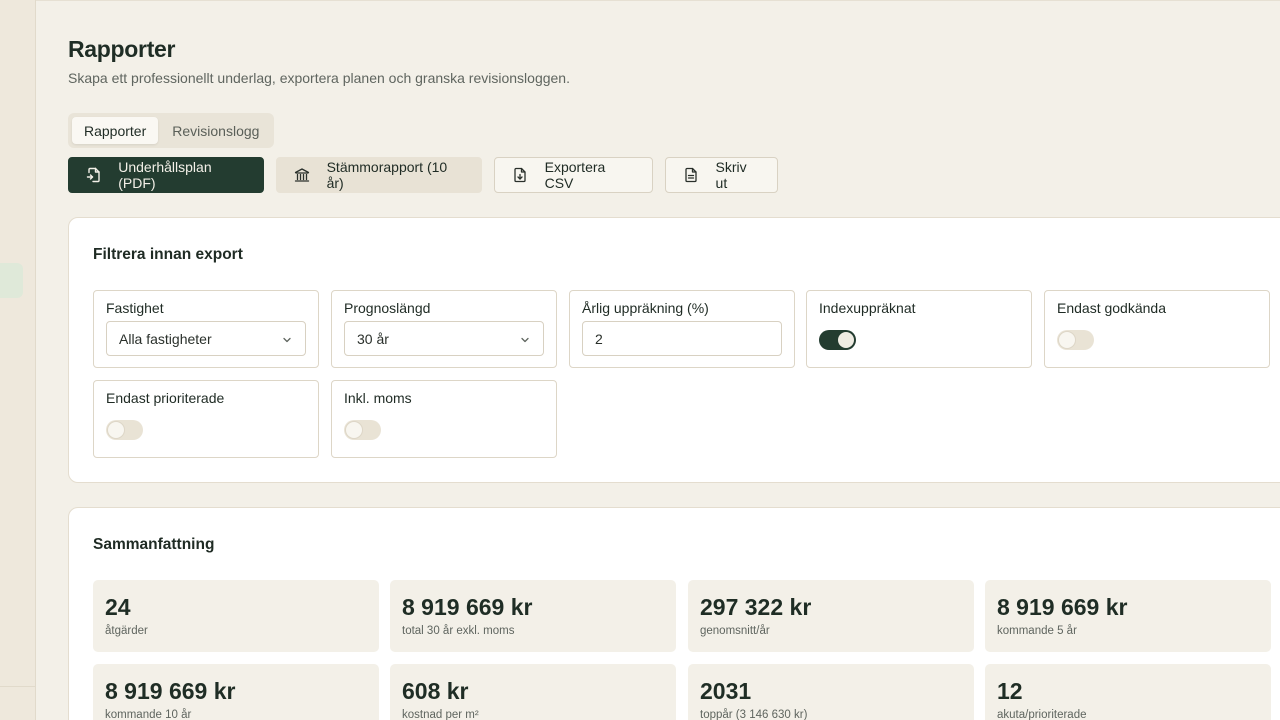 The image size is (1280, 720). I want to click on forecast-filter: Prognoslängd 30 år, so click(444, 329).